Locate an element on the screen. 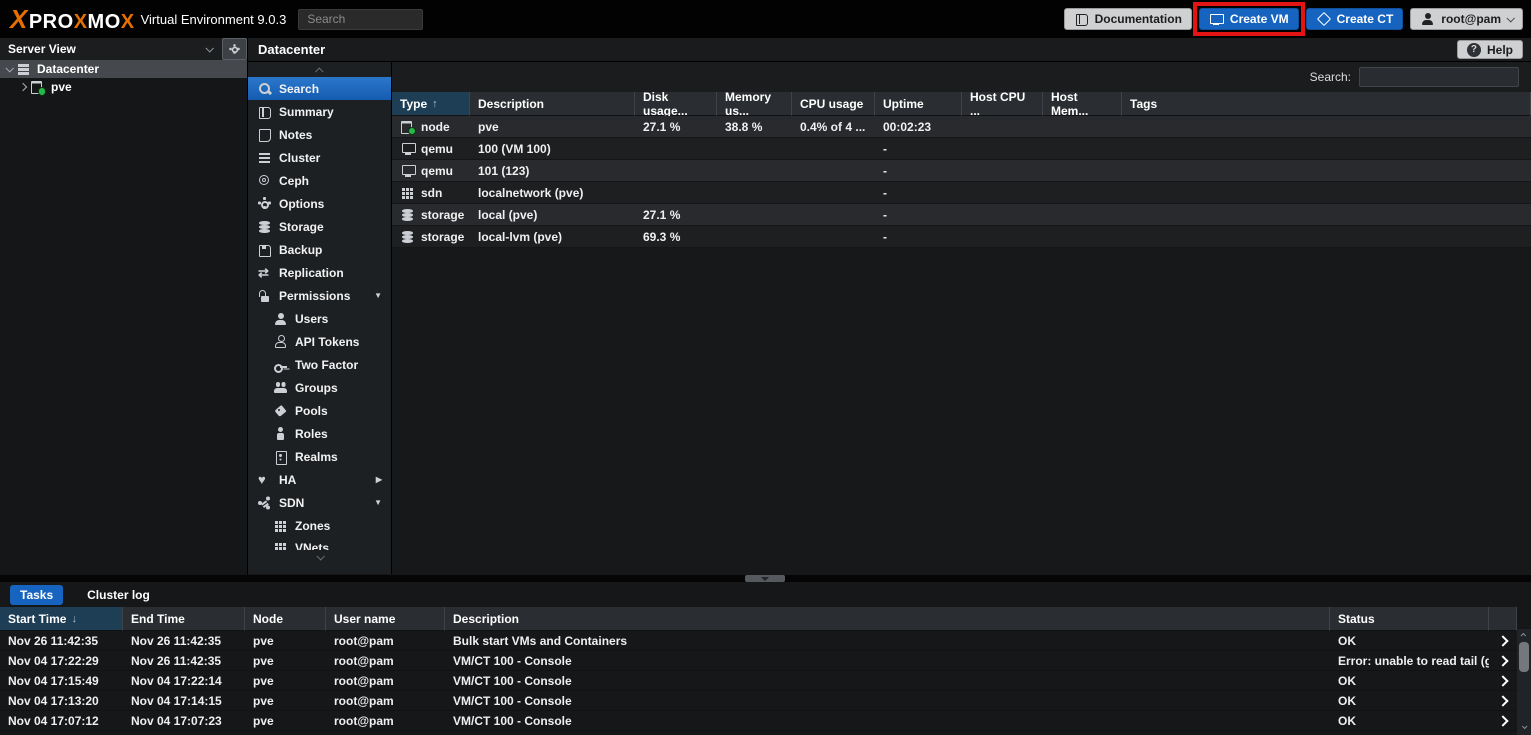 This screenshot has height=735, width=1531. menu-item: SDN ▼ is located at coordinates (319, 502).